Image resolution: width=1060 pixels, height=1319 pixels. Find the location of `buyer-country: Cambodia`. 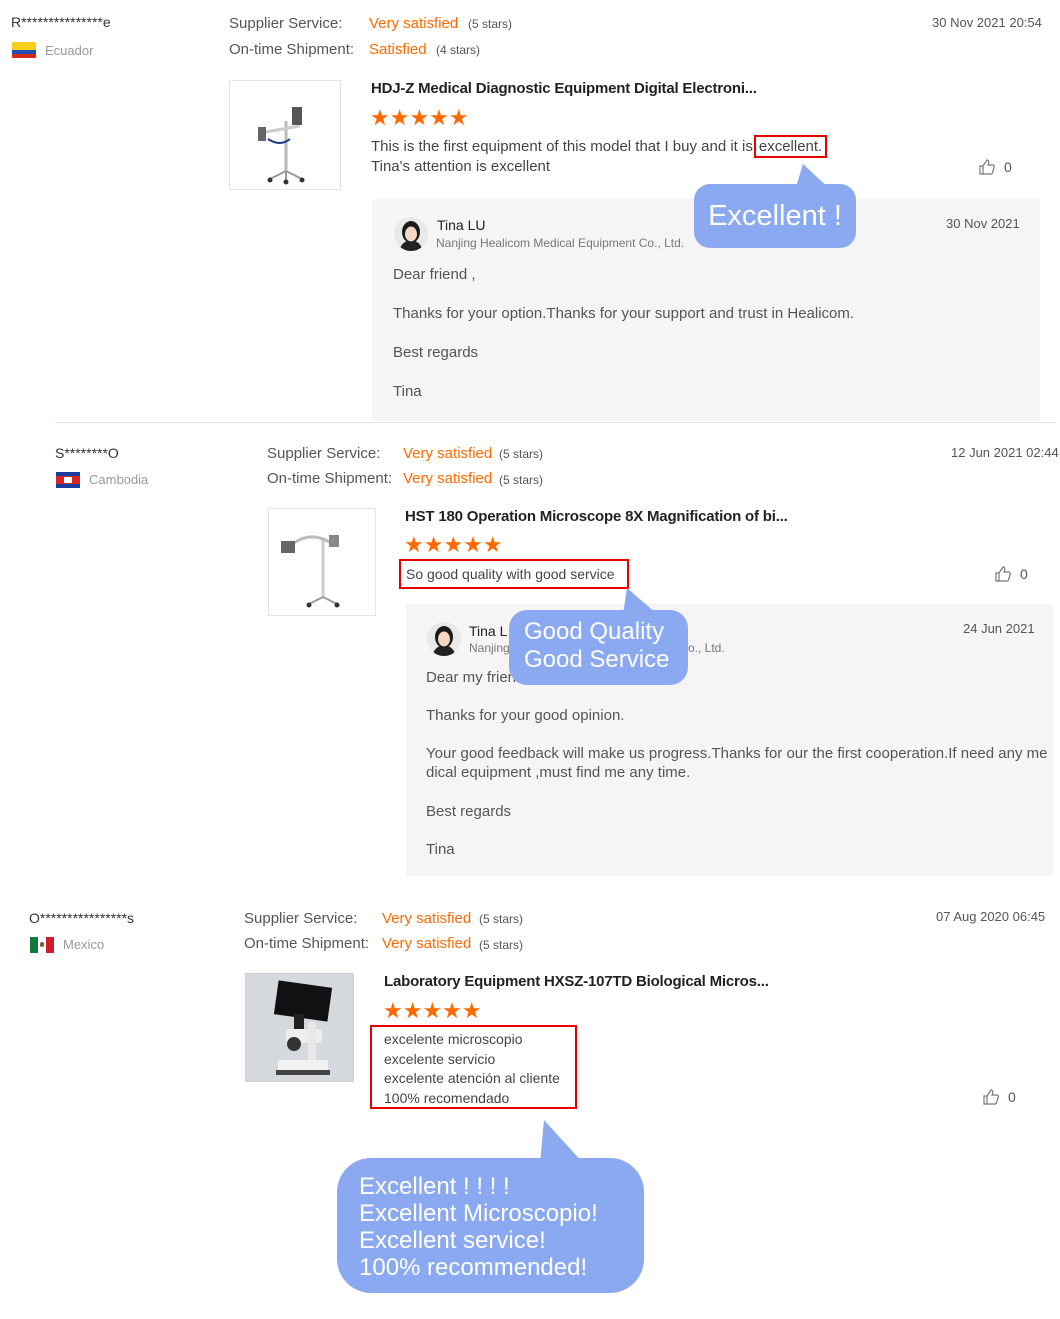

buyer-country: Cambodia is located at coordinates (119, 479).